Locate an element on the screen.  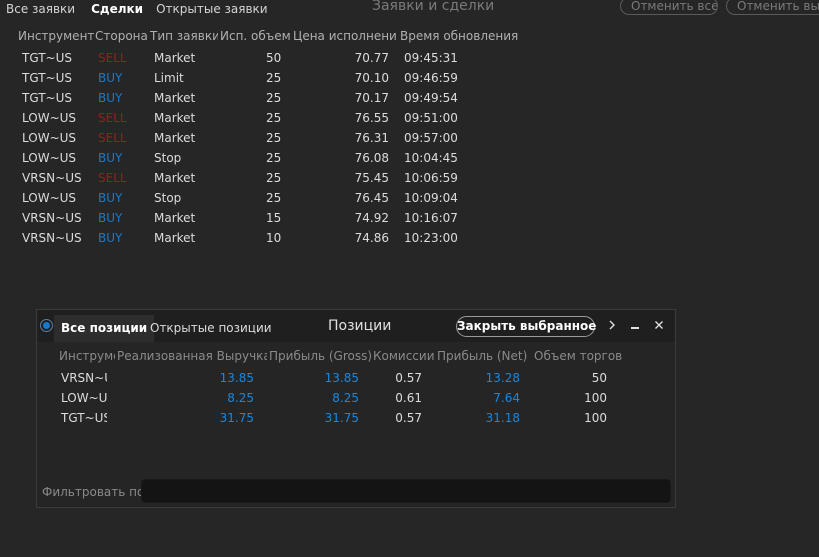
table-row: LOW~US BUY Stop 25 76.08 10:04:45 is located at coordinates (409, 159).